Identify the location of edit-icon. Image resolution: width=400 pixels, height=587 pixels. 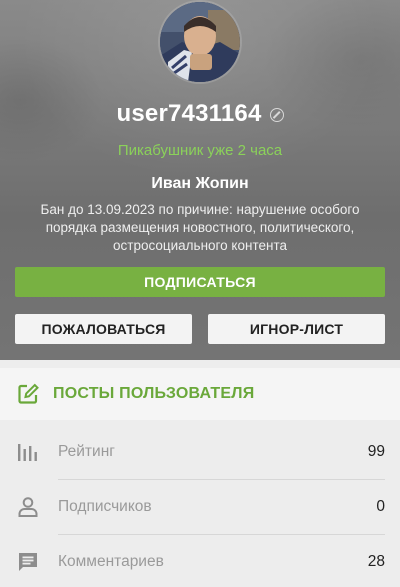
(28, 394).